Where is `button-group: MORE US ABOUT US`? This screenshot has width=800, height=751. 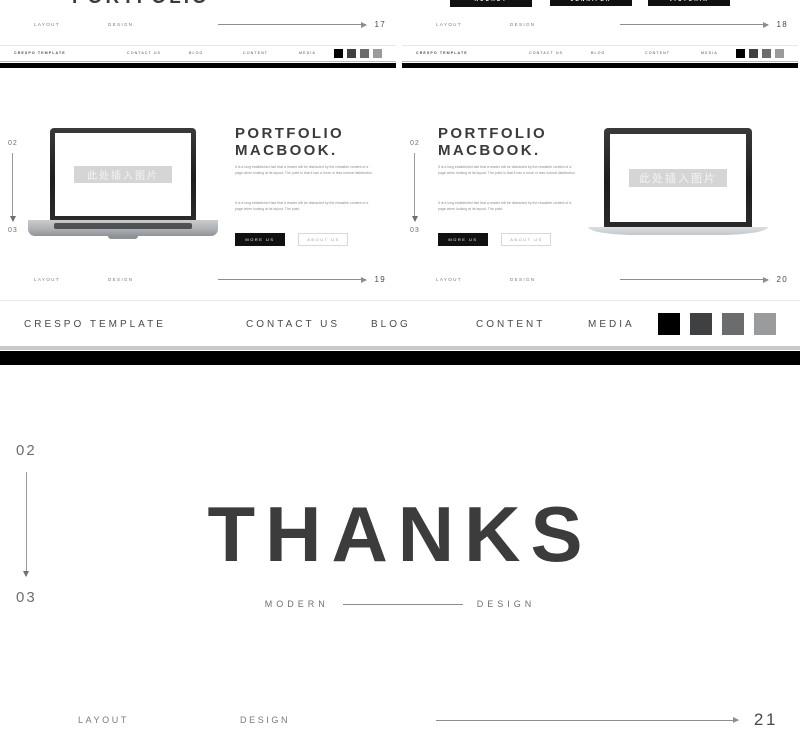
button-group: MORE US ABOUT US is located at coordinates (495, 237).